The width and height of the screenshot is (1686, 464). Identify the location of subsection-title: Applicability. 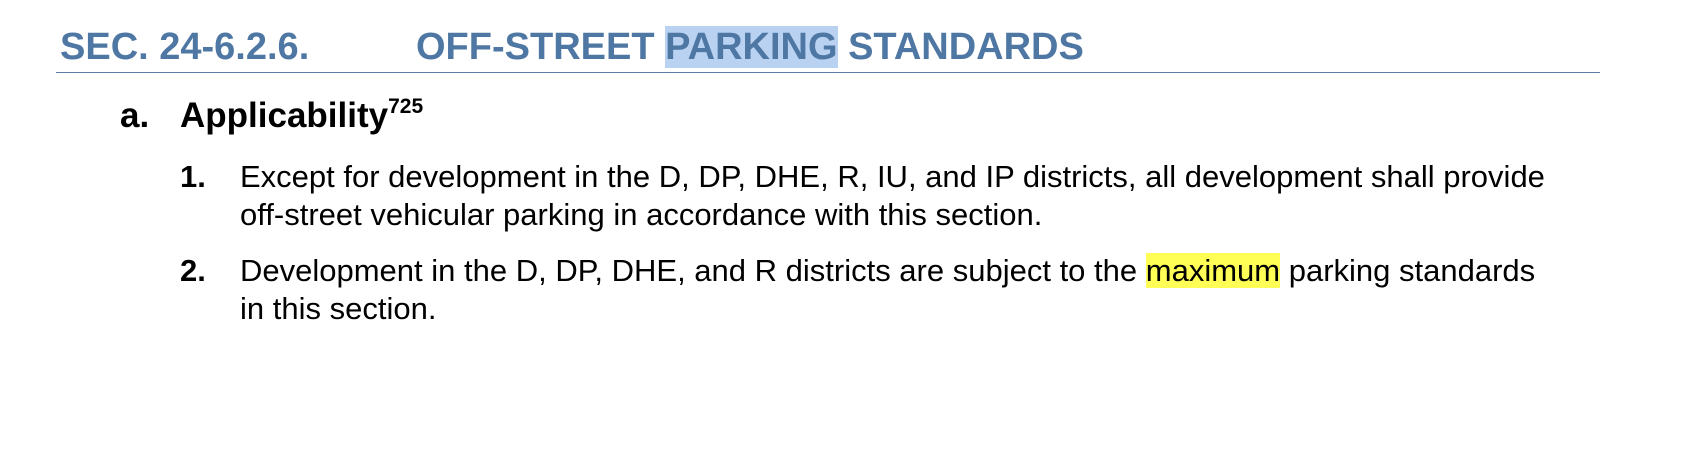
(284, 115).